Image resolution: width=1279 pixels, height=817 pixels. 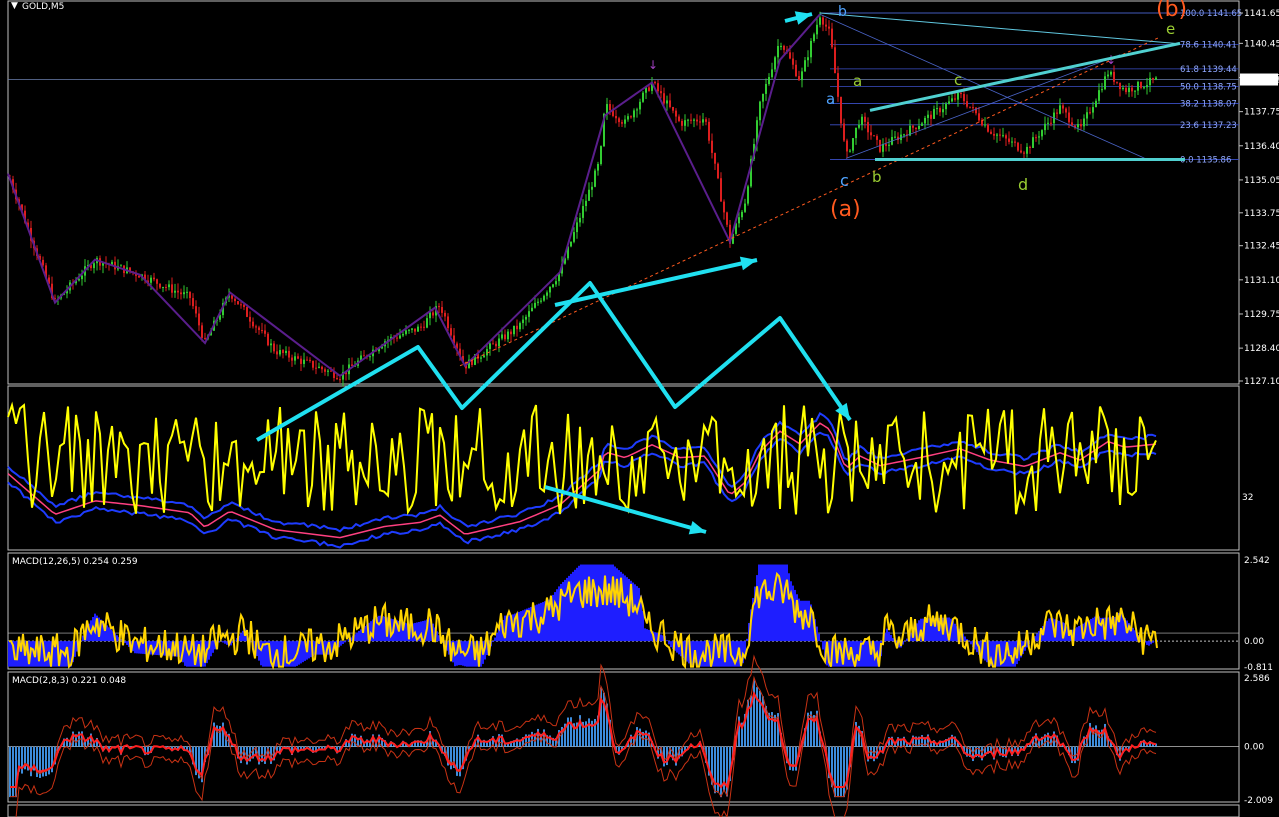 What do you see at coordinates (1254, 748) in the screenshot?
I see `macd2-tick-label: 0.00` at bounding box center [1254, 748].